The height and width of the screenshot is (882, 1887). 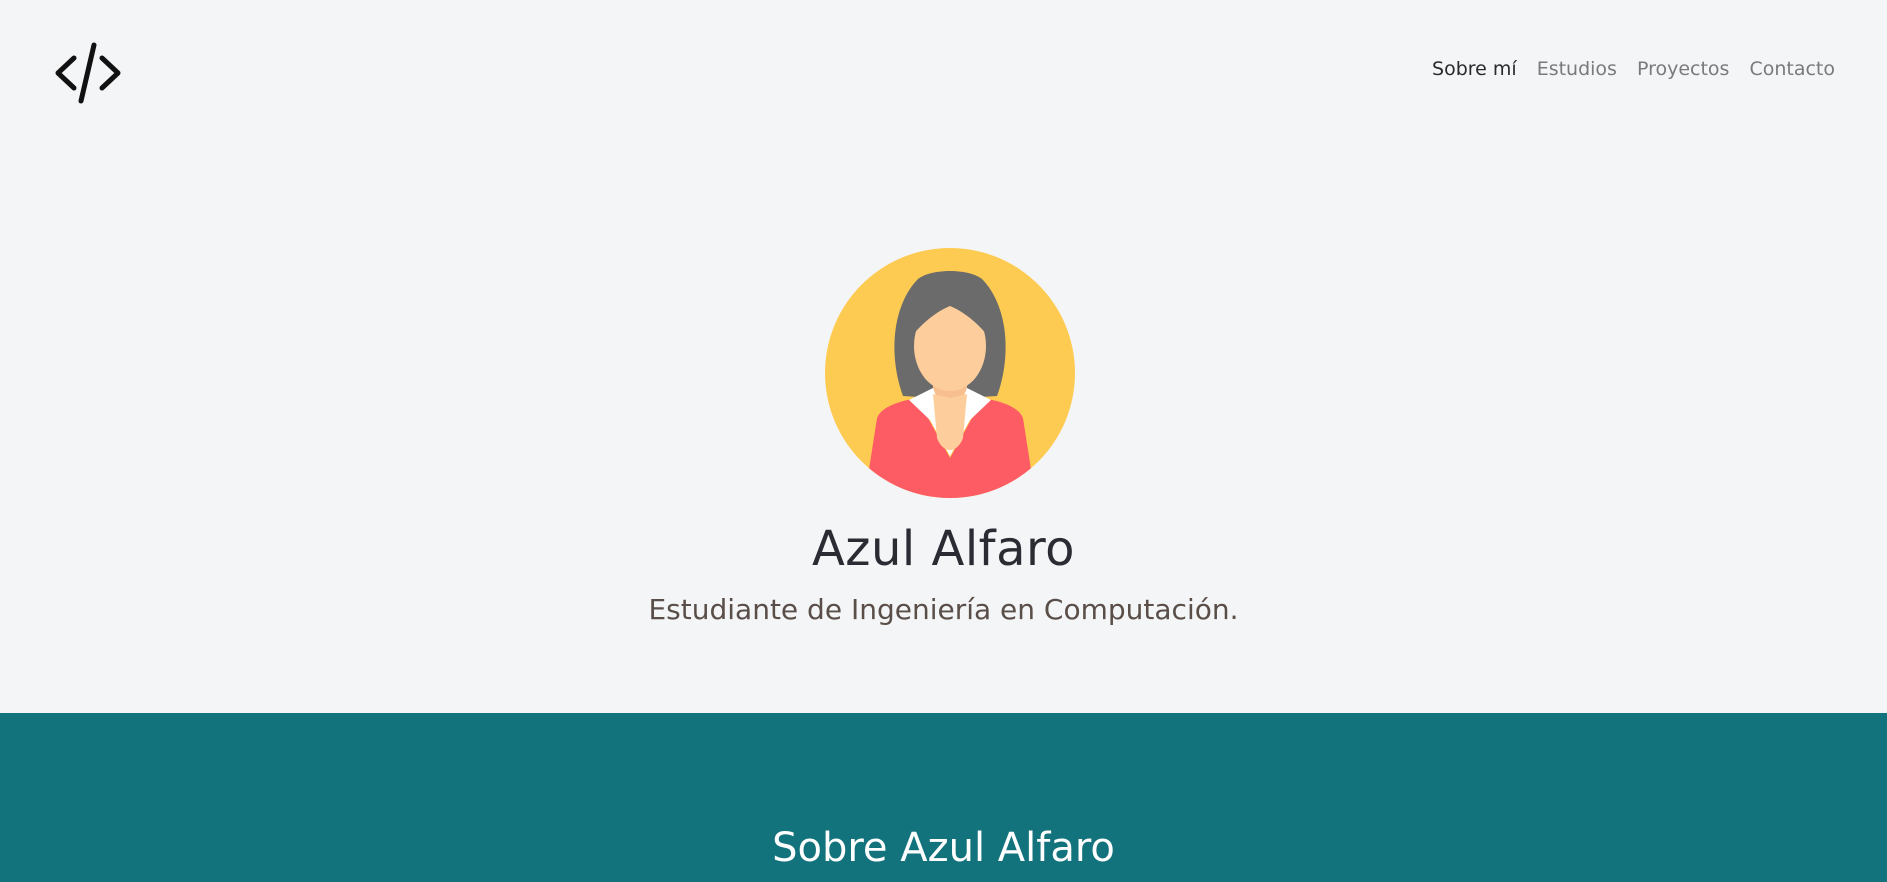 I want to click on nav-link-sobre-mi: Sobre mí, so click(x=1474, y=69).